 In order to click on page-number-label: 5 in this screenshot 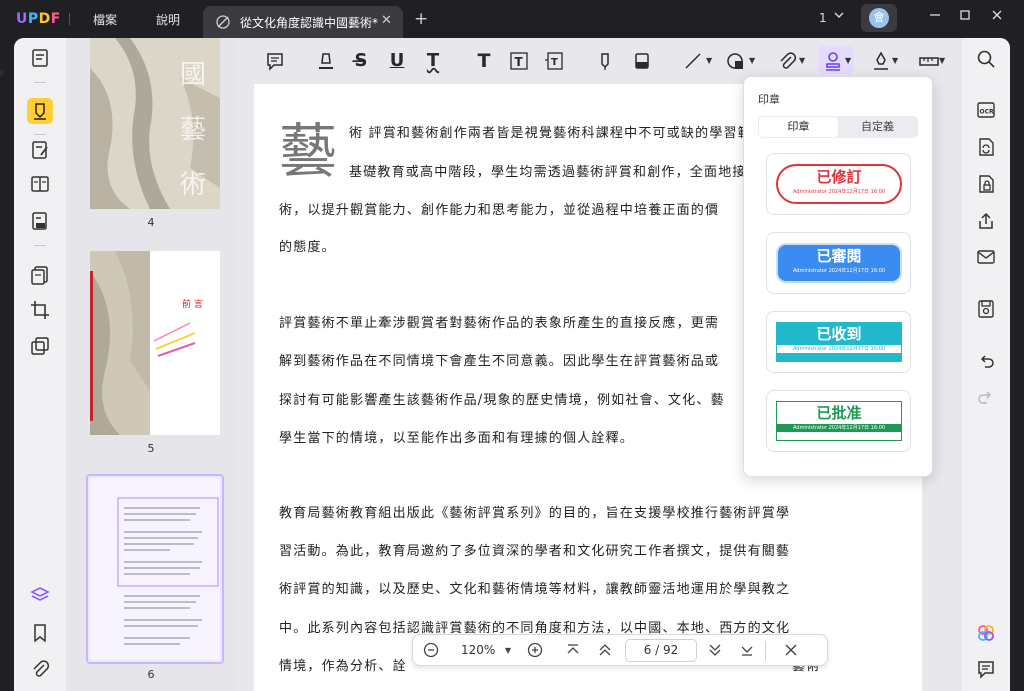, I will do `click(151, 448)`.